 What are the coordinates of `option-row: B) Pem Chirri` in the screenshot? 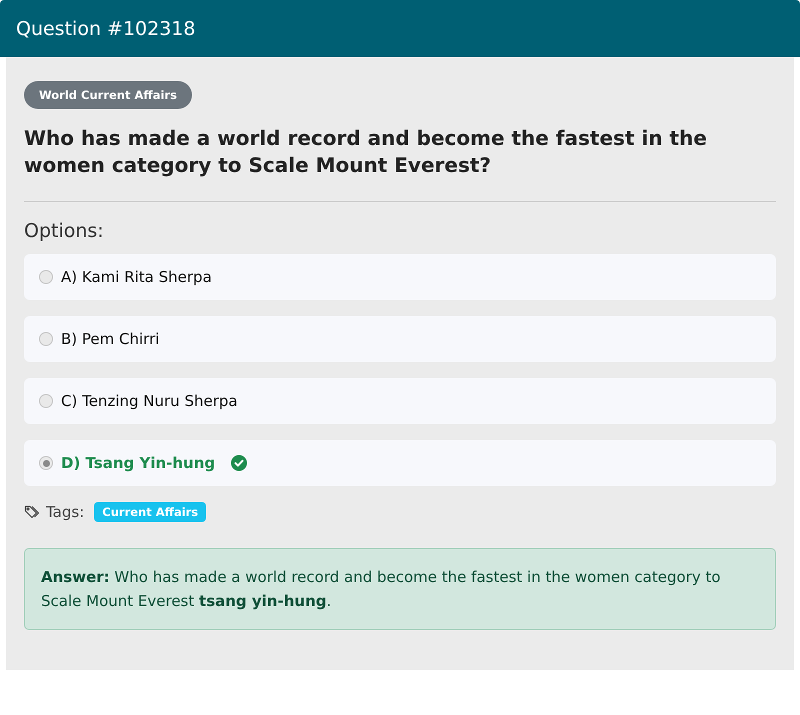 It's located at (400, 339).